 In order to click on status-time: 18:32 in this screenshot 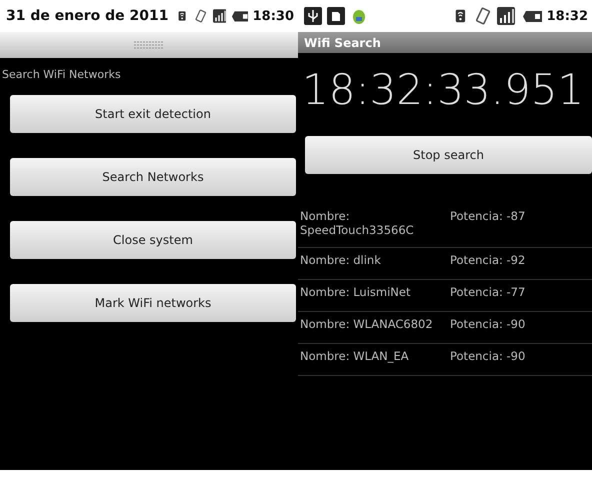, I will do `click(567, 16)`.